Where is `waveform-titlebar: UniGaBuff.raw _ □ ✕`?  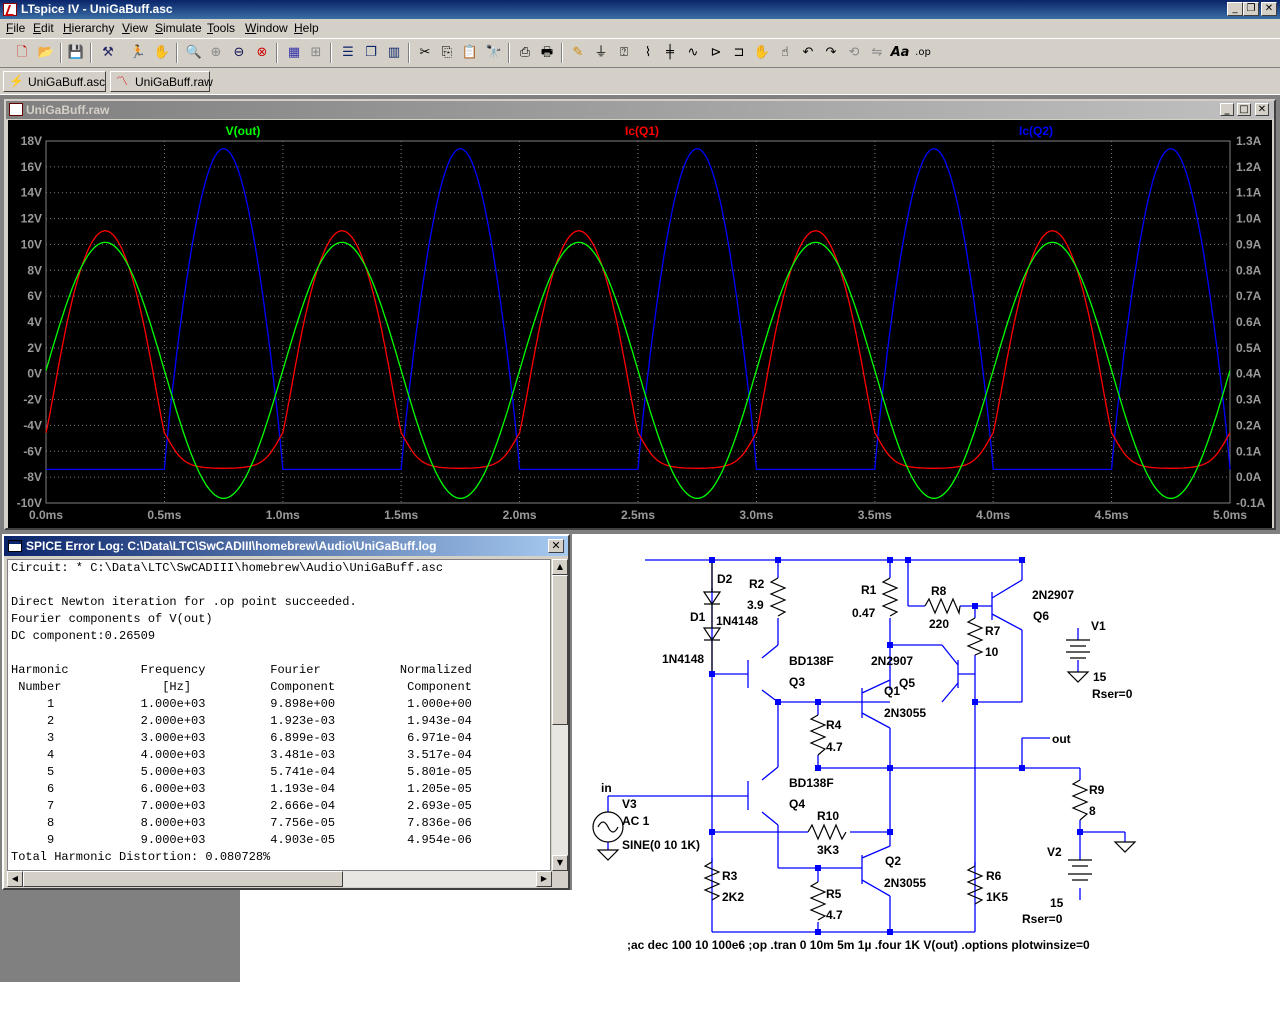
waveform-titlebar: UniGaBuff.raw _ □ ✕ is located at coordinates (640, 110).